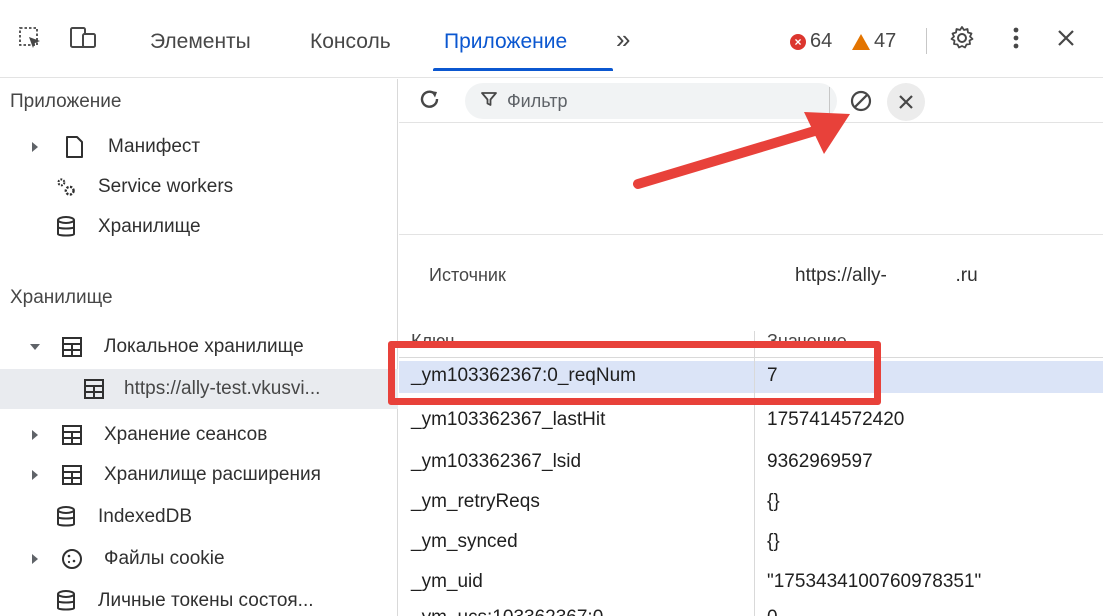 The image size is (1103, 616). What do you see at coordinates (508, 419) in the screenshot?
I see `row-key: _ym103362367_lastHit` at bounding box center [508, 419].